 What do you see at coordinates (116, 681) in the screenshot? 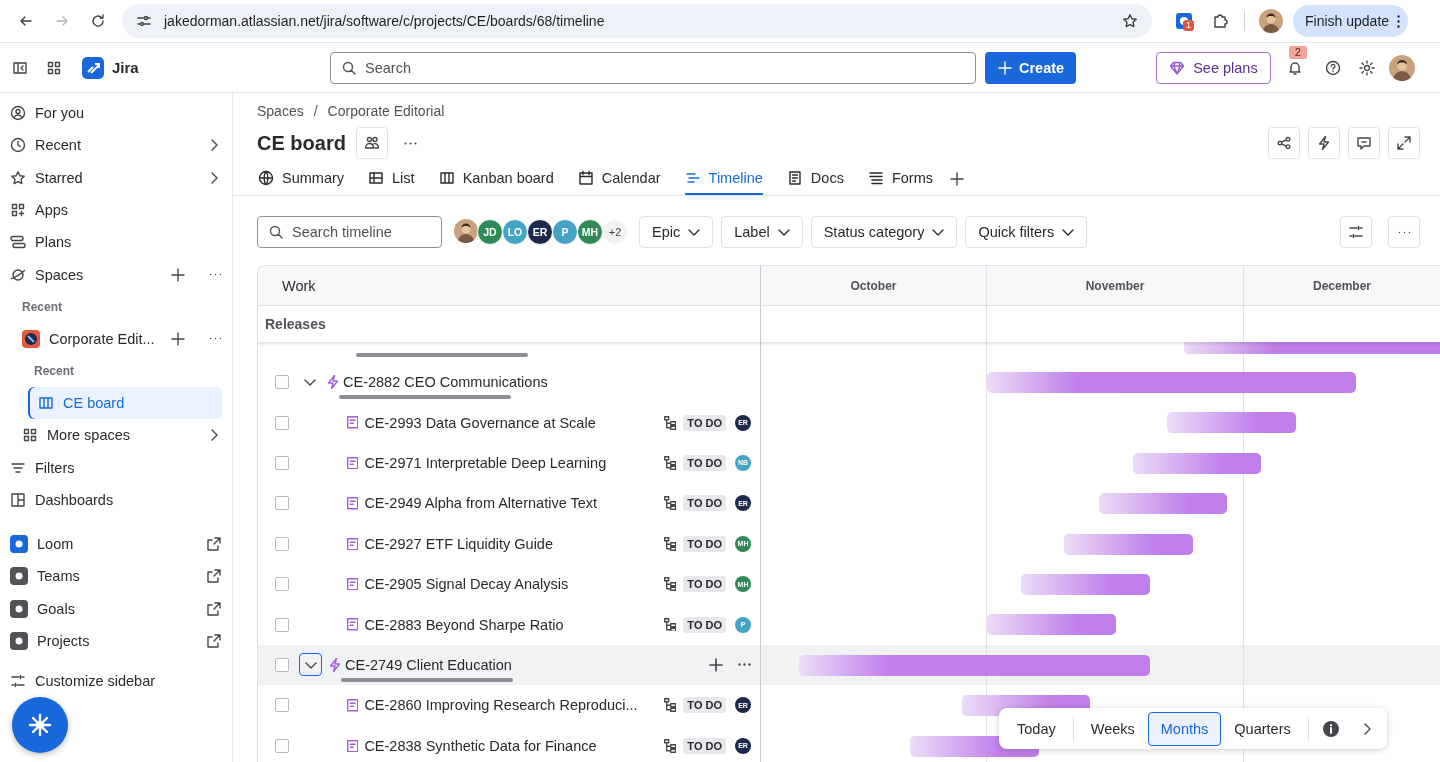
I see `sidebar-item: Customize sidebar` at bounding box center [116, 681].